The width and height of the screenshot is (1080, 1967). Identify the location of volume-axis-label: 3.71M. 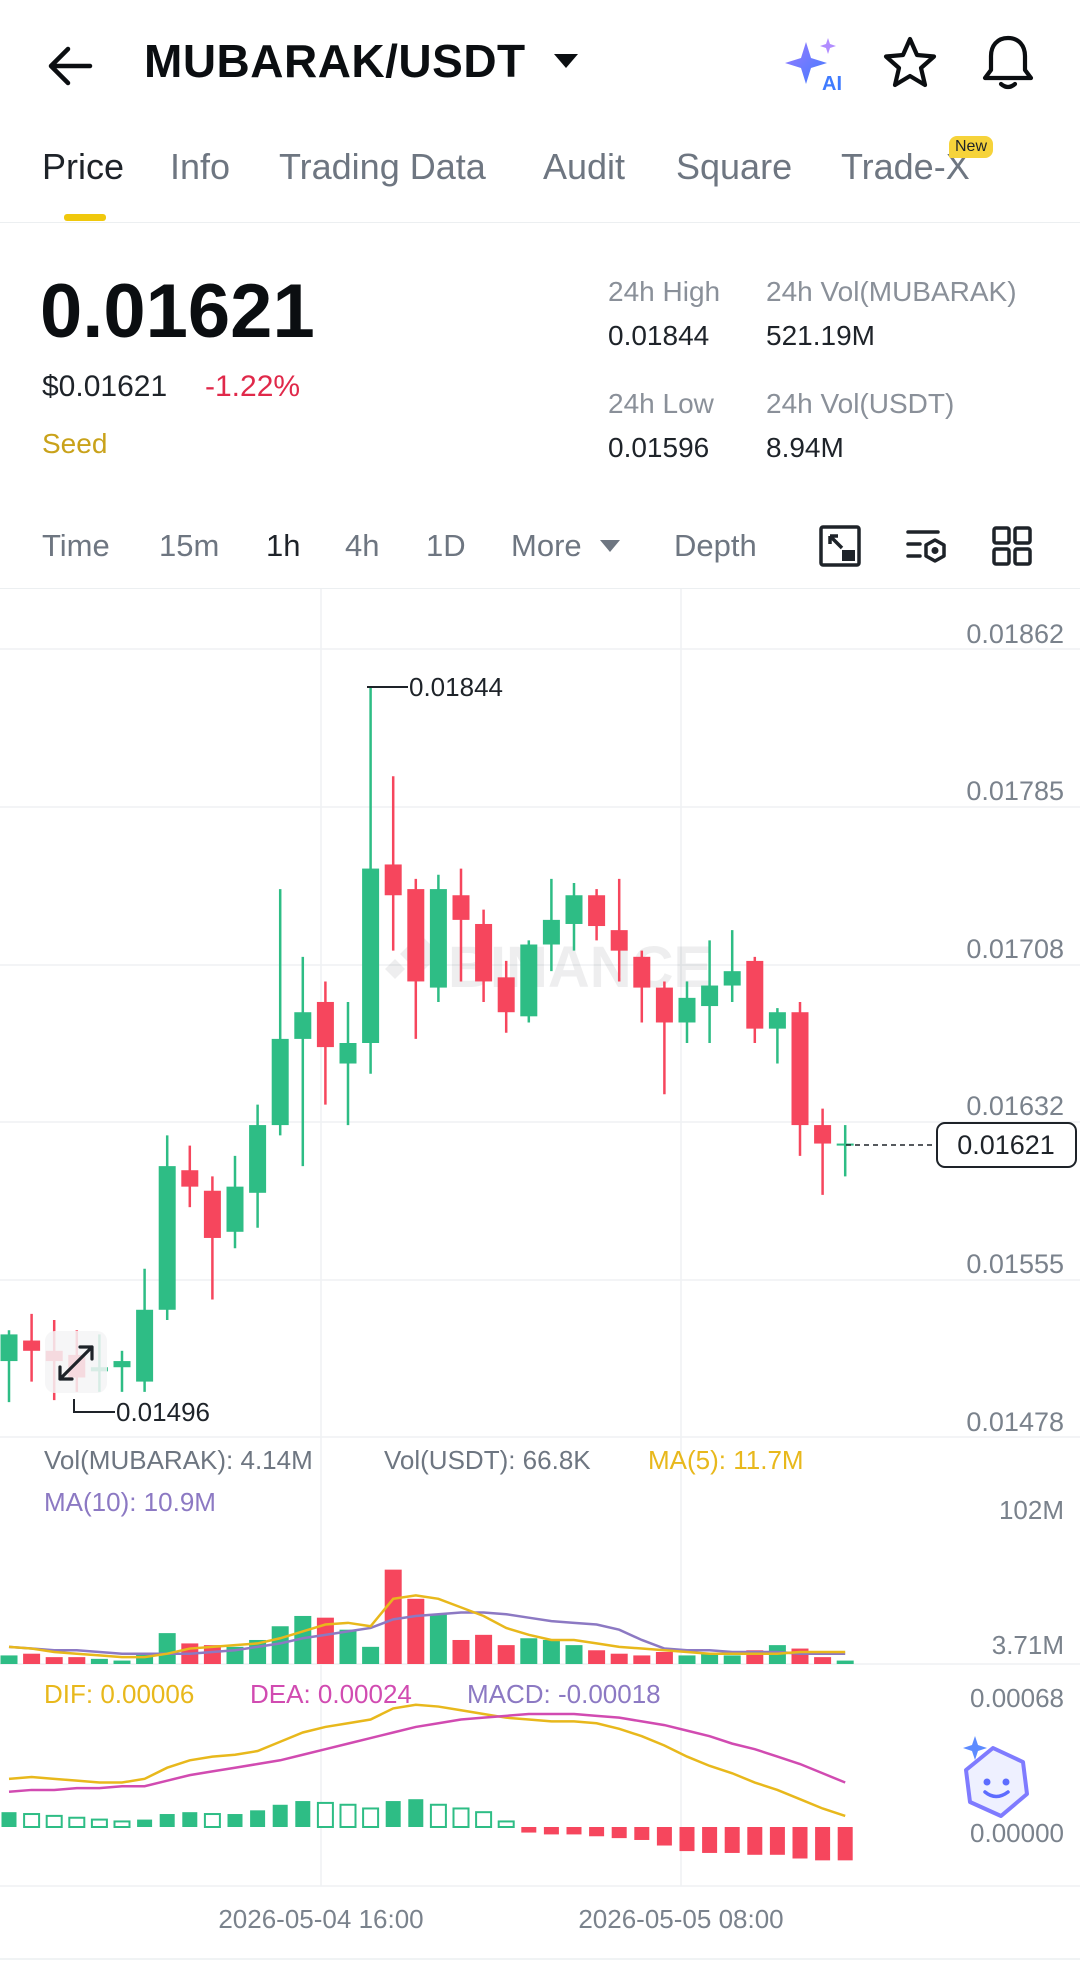
(1028, 1645).